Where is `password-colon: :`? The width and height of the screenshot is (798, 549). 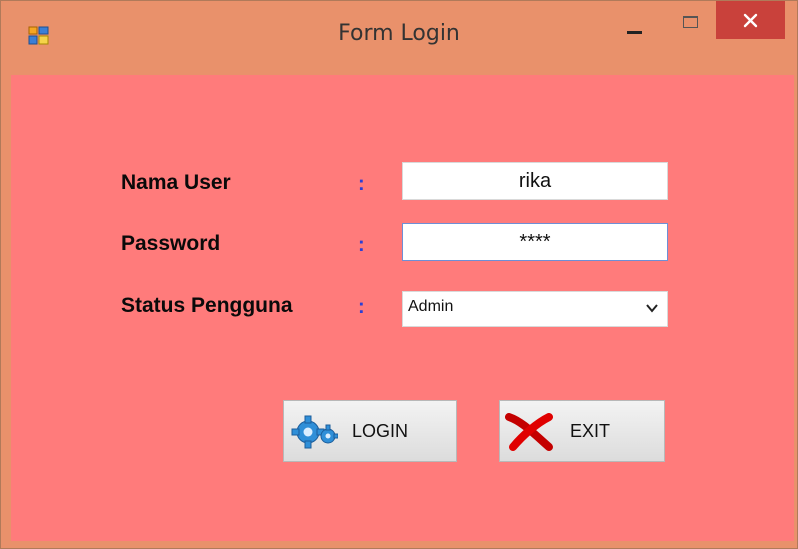
password-colon: : is located at coordinates (361, 245).